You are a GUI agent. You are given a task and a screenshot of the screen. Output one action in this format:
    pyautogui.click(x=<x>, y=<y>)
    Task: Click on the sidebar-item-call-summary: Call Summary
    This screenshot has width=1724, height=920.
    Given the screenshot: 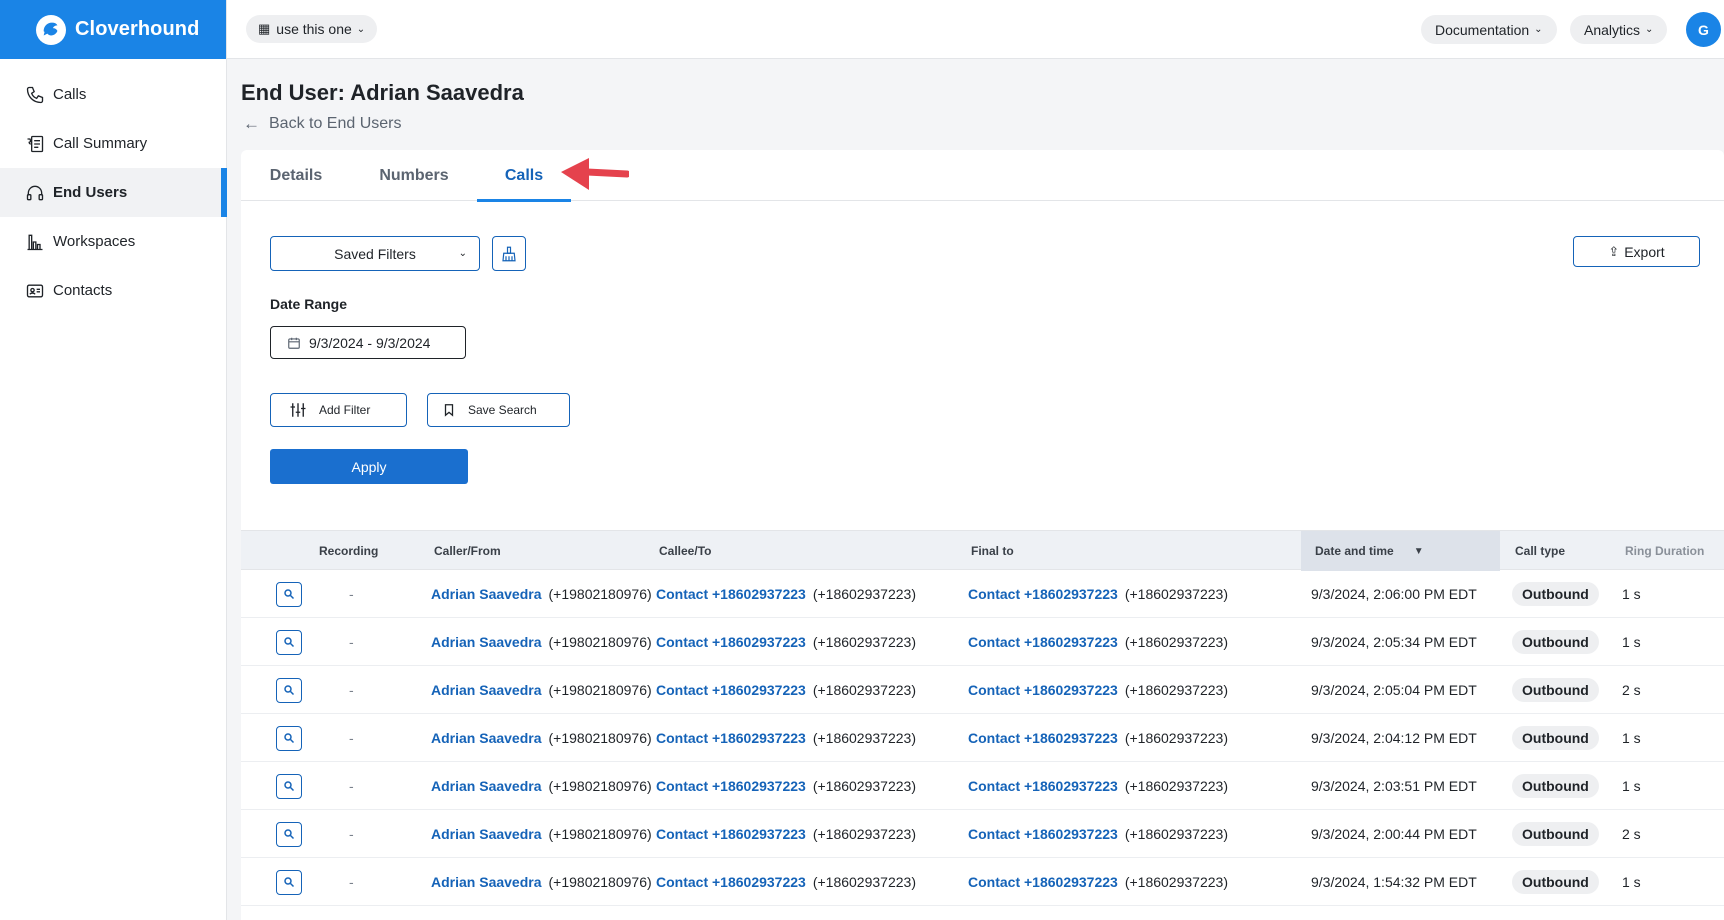 What is the action you would take?
    pyautogui.click(x=113, y=143)
    